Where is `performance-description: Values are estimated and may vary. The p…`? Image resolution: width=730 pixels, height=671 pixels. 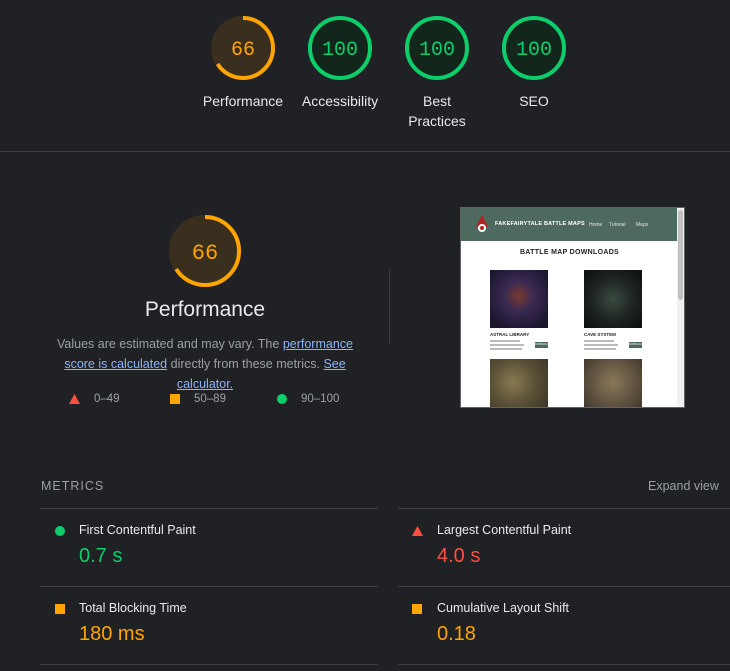 performance-description: Values are estimated and may vary. The p… is located at coordinates (205, 364).